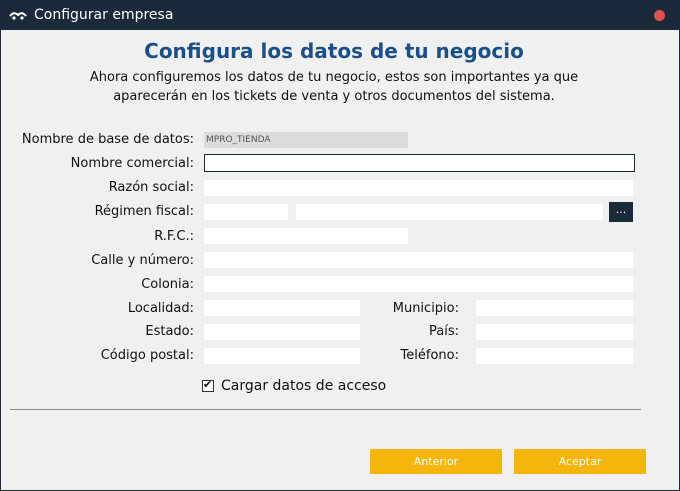 The image size is (680, 491). I want to click on street-label: Calle y número:, so click(142, 260).